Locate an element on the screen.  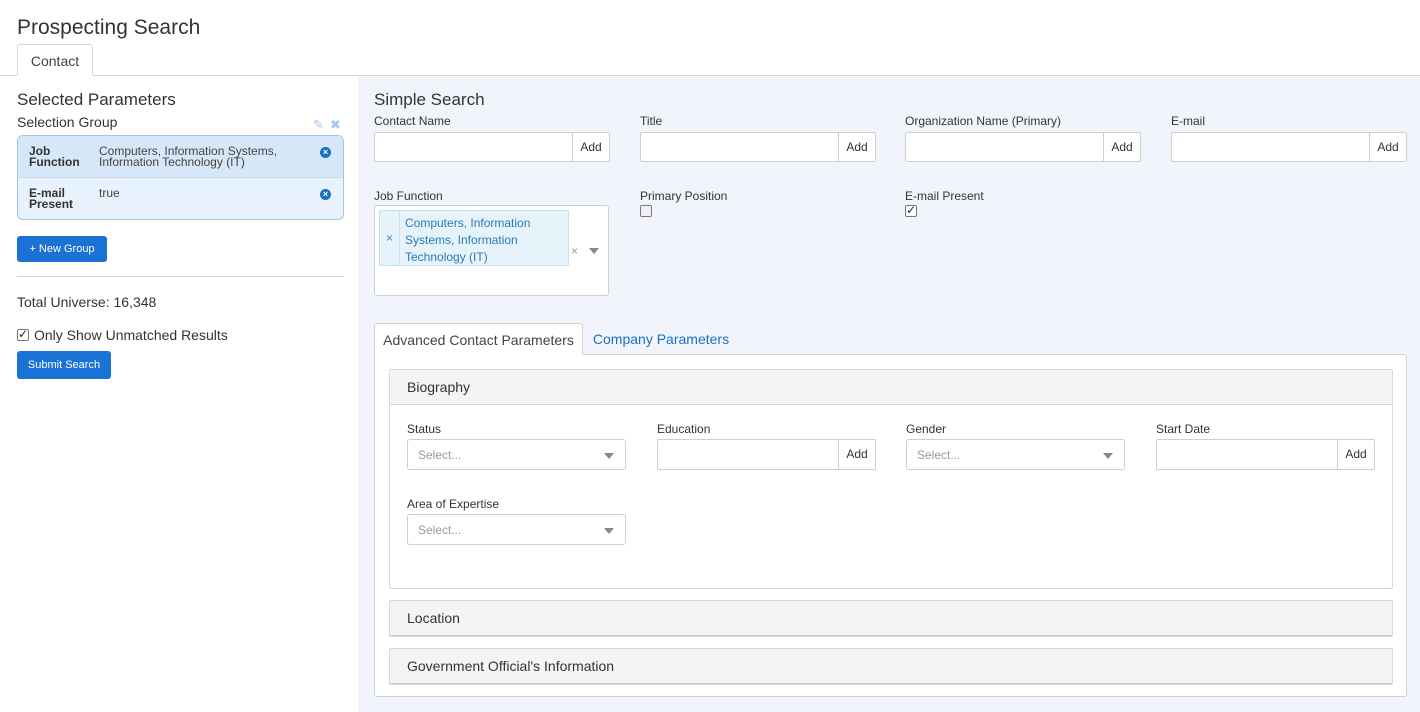
only-unmatched-label: Only Show Unmatched Results is located at coordinates (131, 335).